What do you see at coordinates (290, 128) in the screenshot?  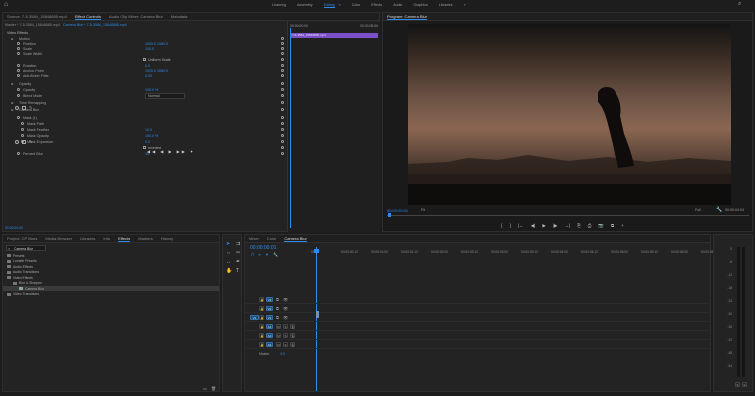 I see `ec-playhead` at bounding box center [290, 128].